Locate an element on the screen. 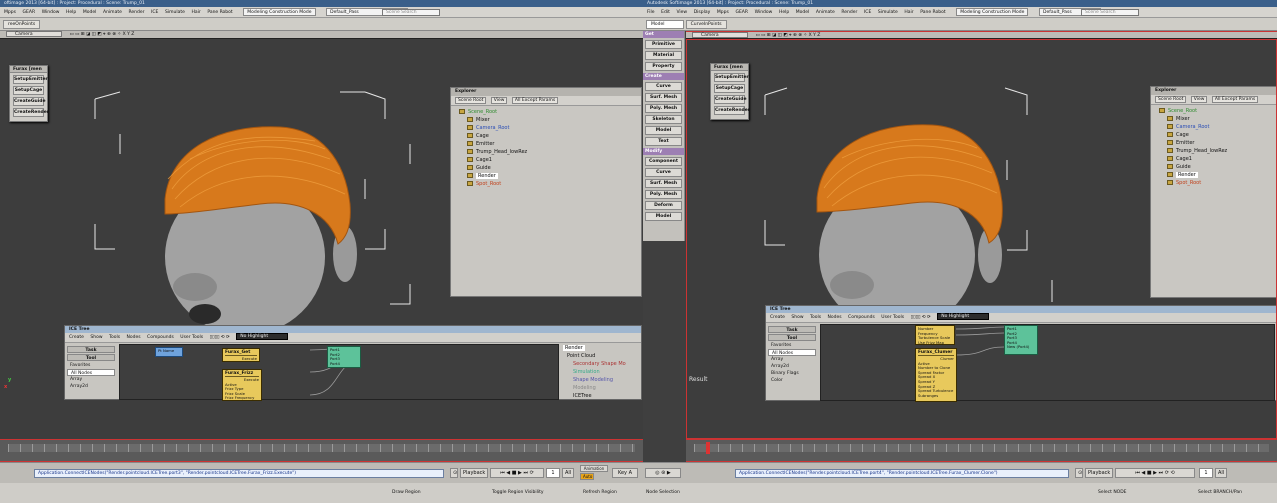 Image resolution: width=1277 pixels, height=503 pixels. property-button: Property is located at coordinates (663, 66).